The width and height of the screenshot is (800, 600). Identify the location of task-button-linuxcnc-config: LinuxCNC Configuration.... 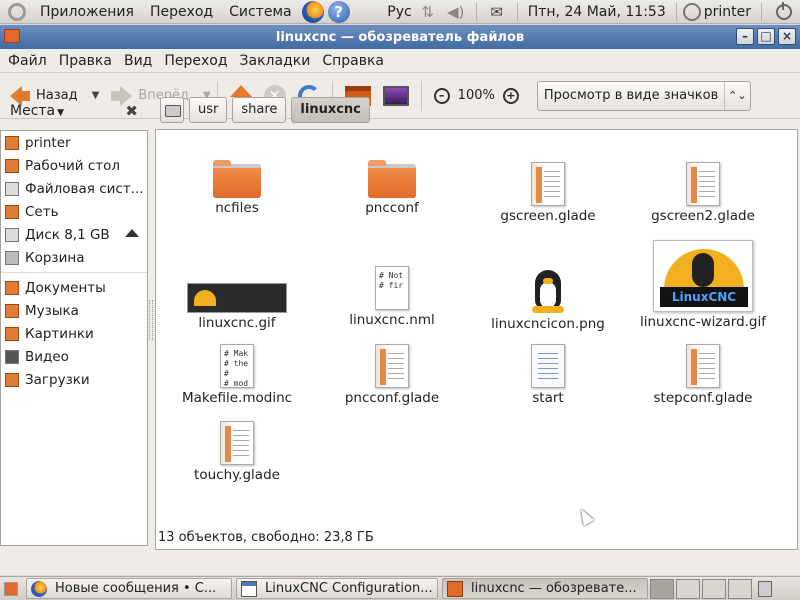
(337, 588).